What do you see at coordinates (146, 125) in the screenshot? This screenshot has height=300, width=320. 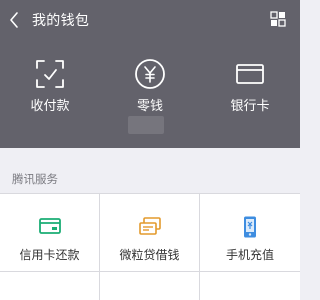 I see `screen-glare` at bounding box center [146, 125].